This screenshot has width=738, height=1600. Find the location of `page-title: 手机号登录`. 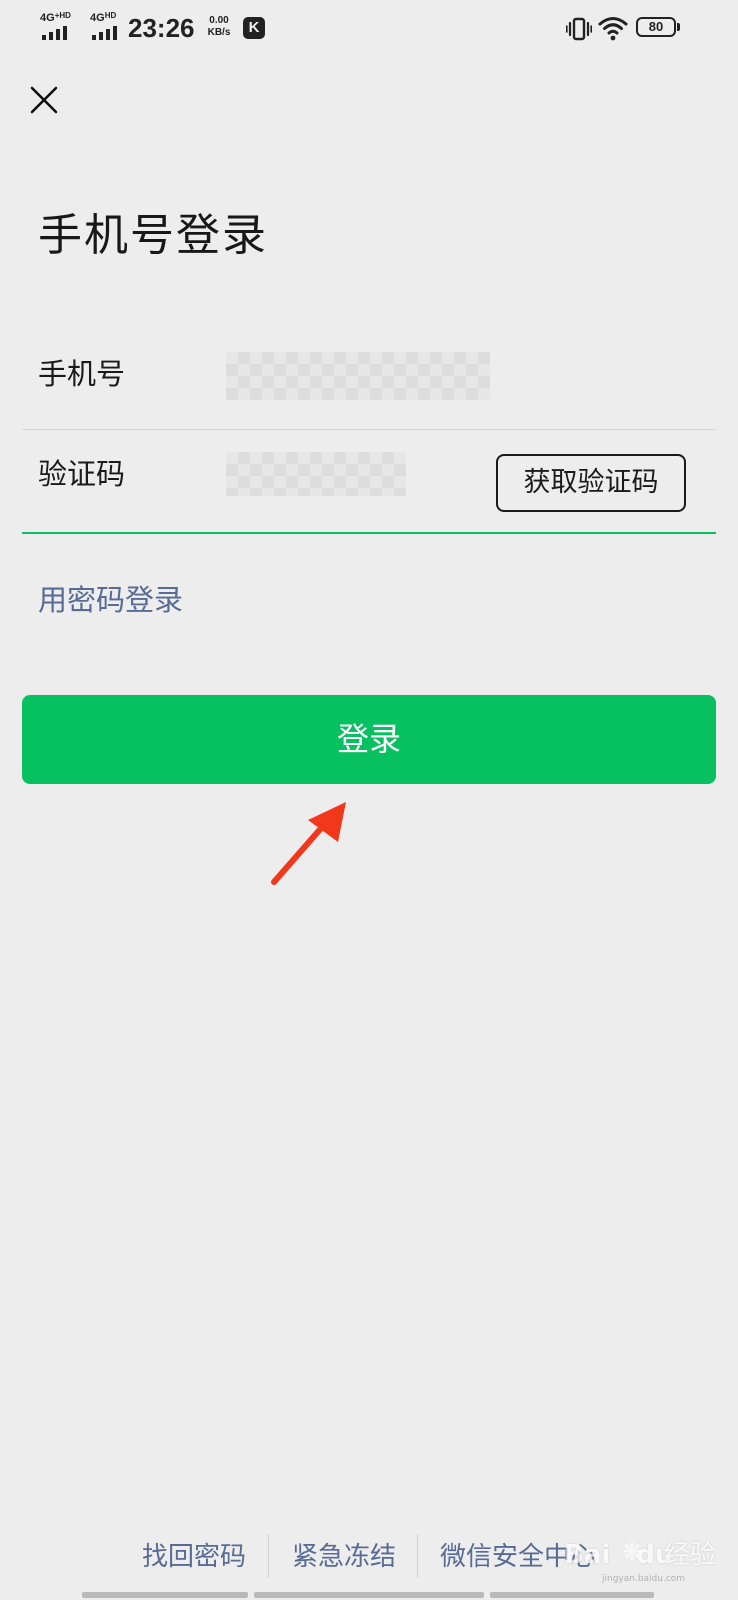

page-title: 手机号登录 is located at coordinates (153, 235).